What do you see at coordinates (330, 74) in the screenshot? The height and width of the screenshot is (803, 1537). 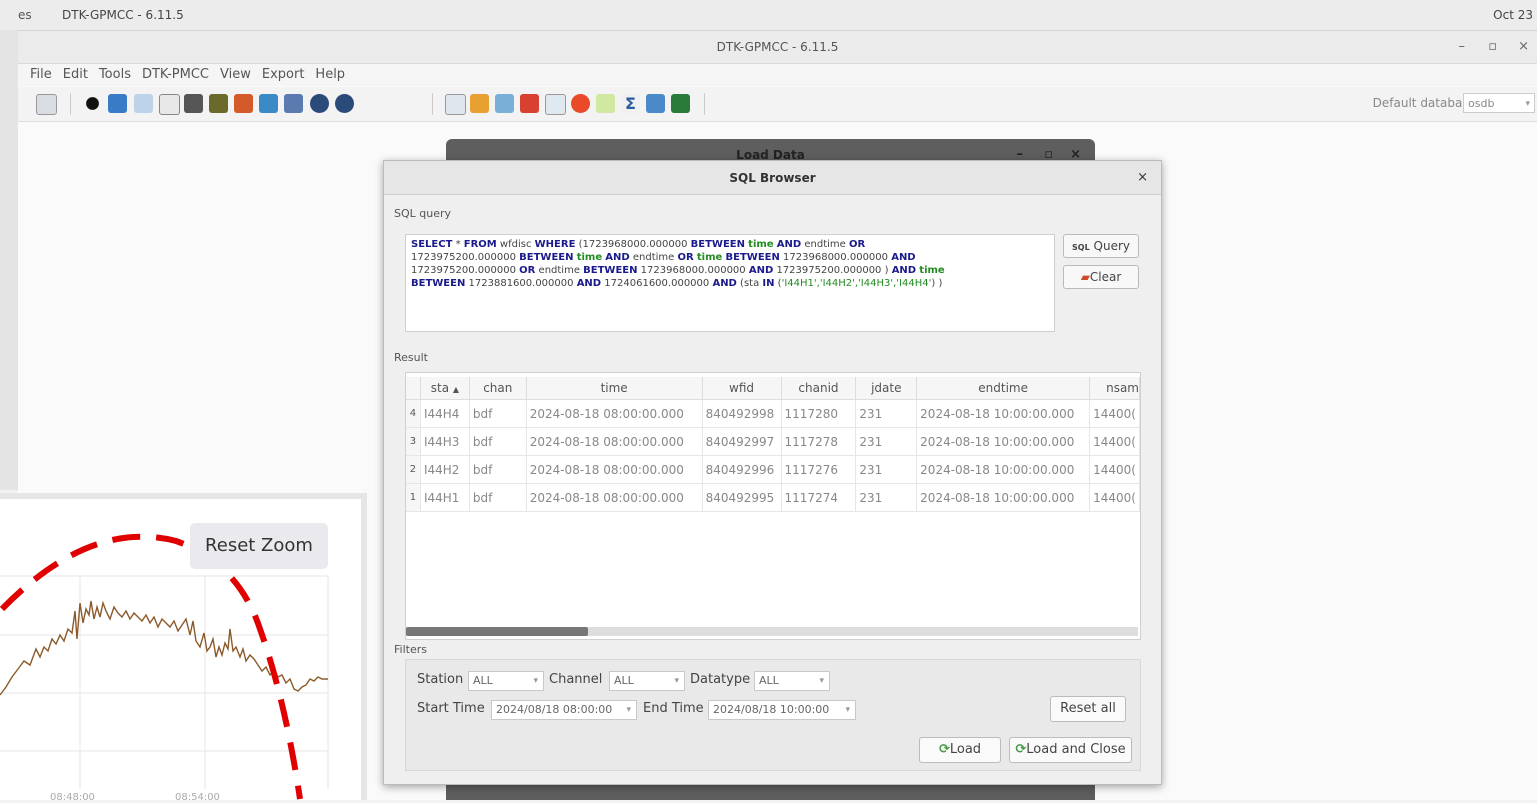 I see `menu-help: Help` at bounding box center [330, 74].